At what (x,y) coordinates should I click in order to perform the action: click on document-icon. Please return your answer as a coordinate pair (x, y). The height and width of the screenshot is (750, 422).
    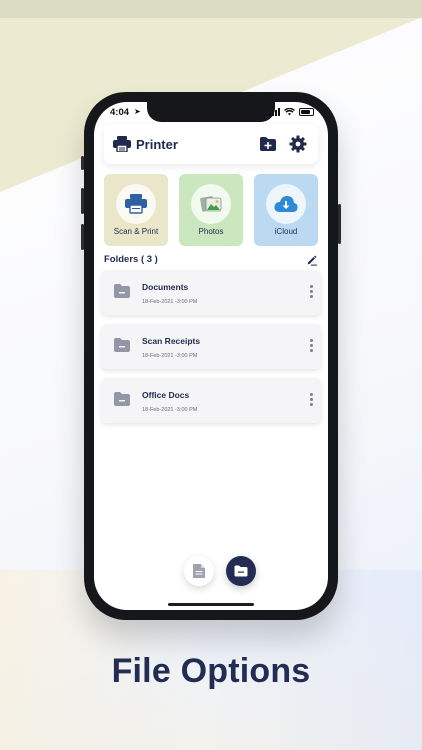
    Looking at the image, I should click on (199, 571).